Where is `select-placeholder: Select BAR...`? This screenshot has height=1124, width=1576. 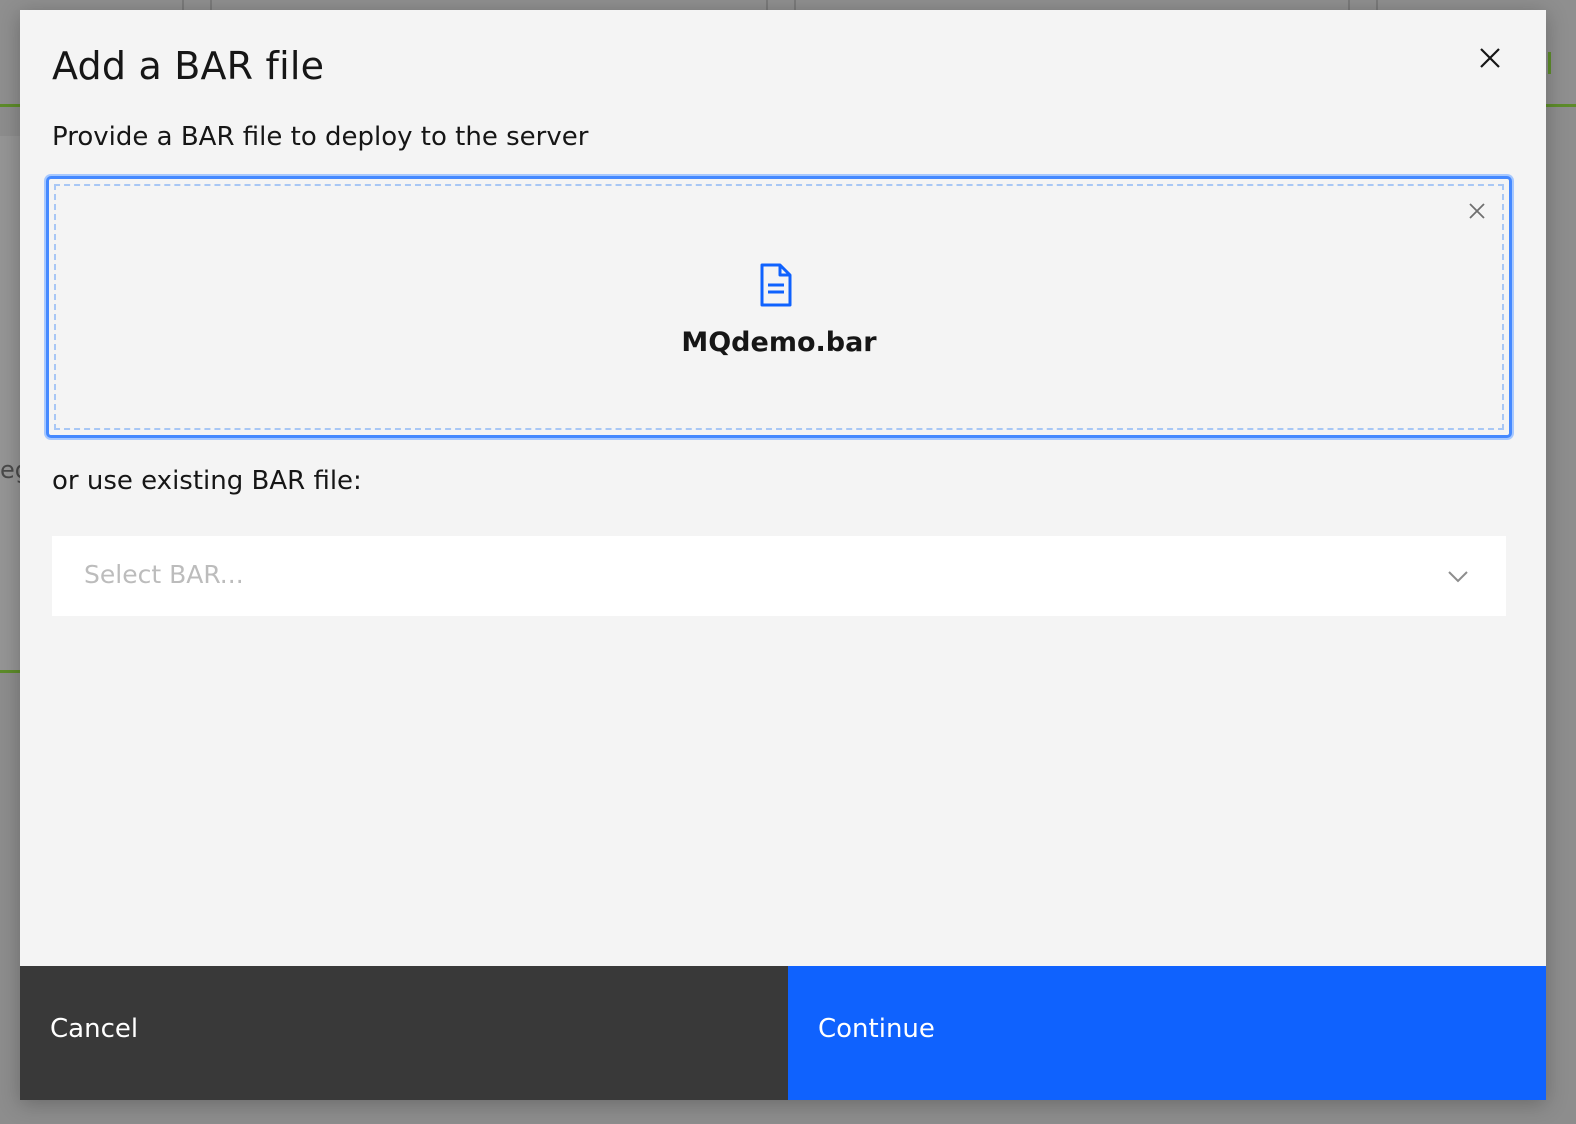
select-placeholder: Select BAR... is located at coordinates (164, 574).